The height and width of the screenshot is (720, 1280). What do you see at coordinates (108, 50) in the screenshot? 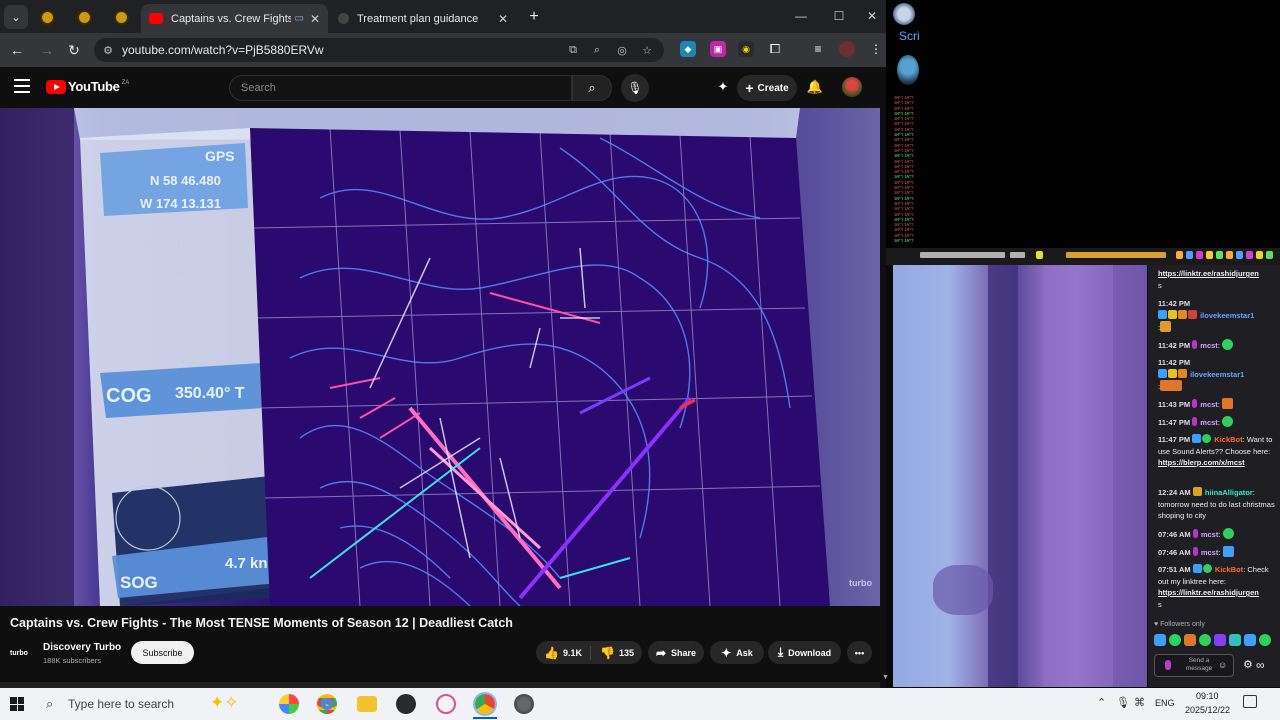
I see `site-info-icon: ⚙` at bounding box center [108, 50].